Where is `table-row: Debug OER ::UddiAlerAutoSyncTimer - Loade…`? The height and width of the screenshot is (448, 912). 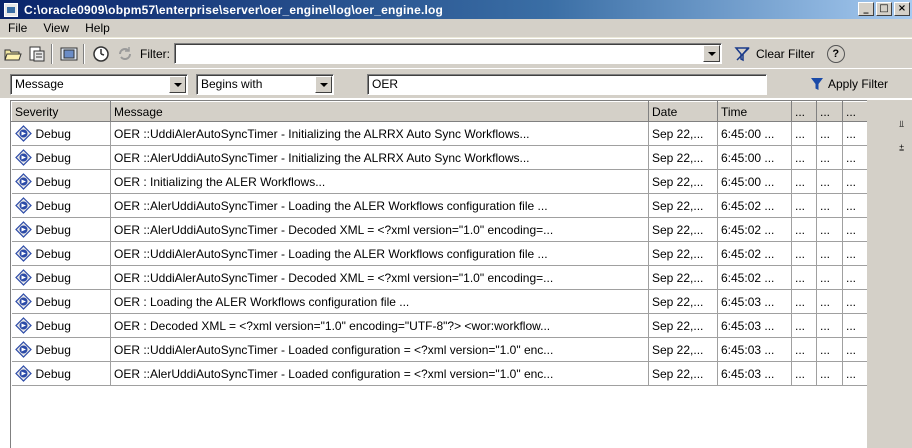
table-row: Debug OER ::UddiAlerAutoSyncTimer - Loade… is located at coordinates (439, 349).